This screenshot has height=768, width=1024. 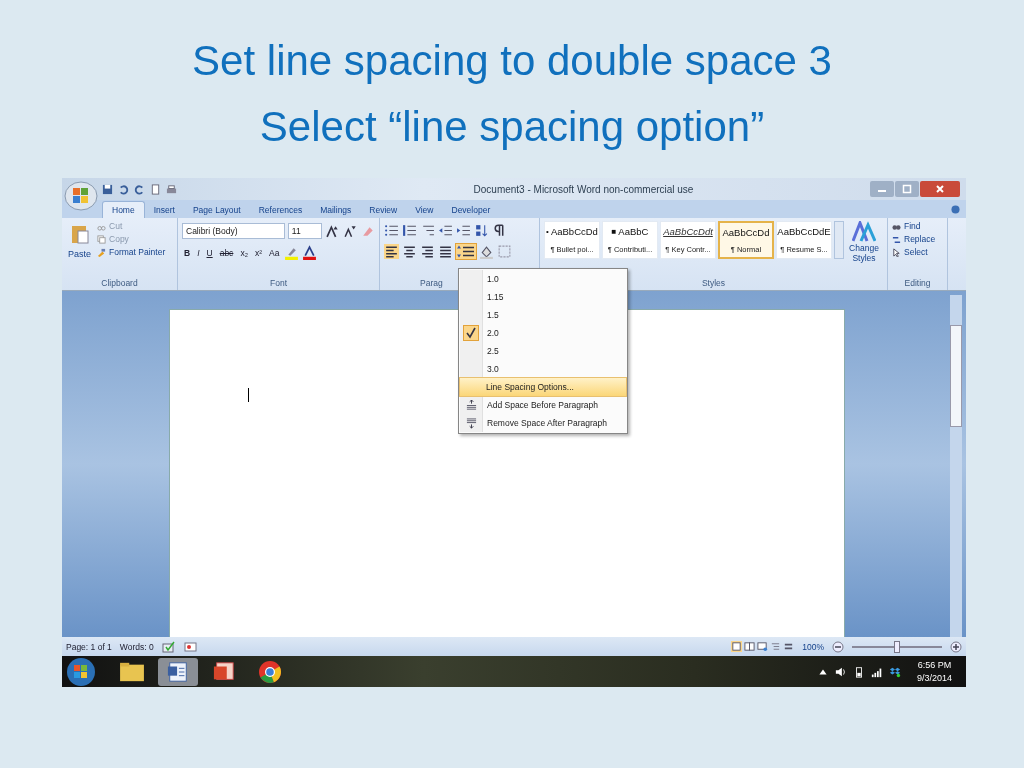 I want to click on numbering-icon, so click(x=409, y=230).